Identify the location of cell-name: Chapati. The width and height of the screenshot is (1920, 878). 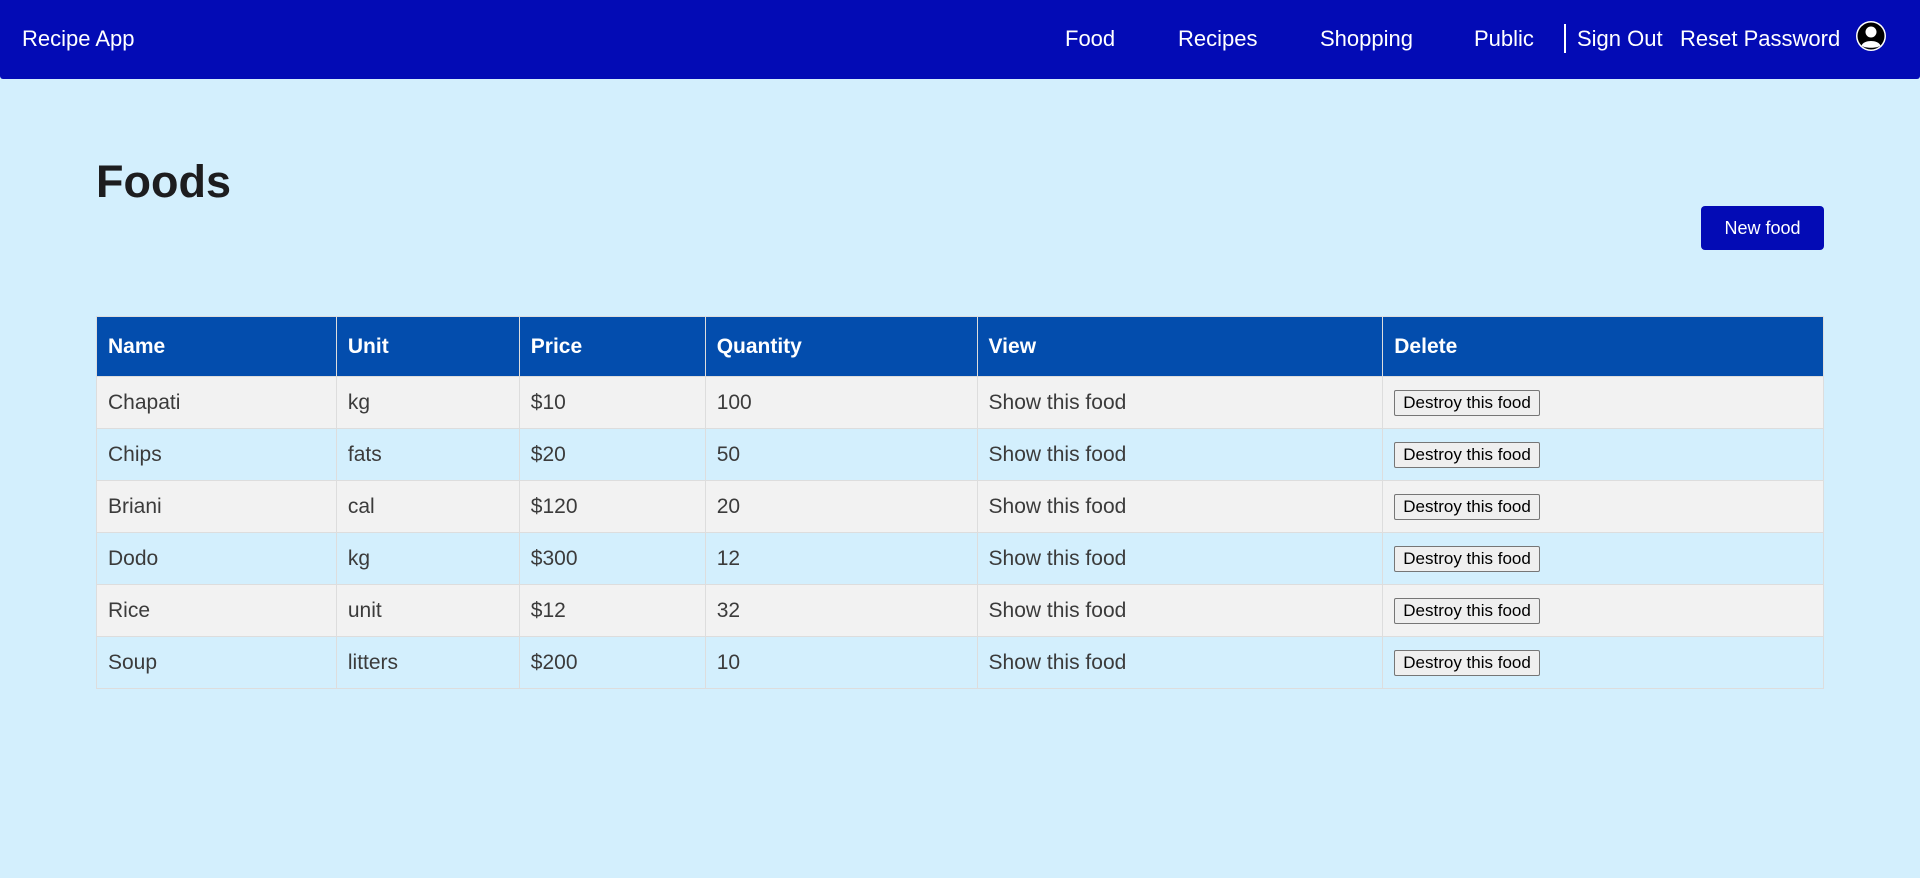
(216, 402).